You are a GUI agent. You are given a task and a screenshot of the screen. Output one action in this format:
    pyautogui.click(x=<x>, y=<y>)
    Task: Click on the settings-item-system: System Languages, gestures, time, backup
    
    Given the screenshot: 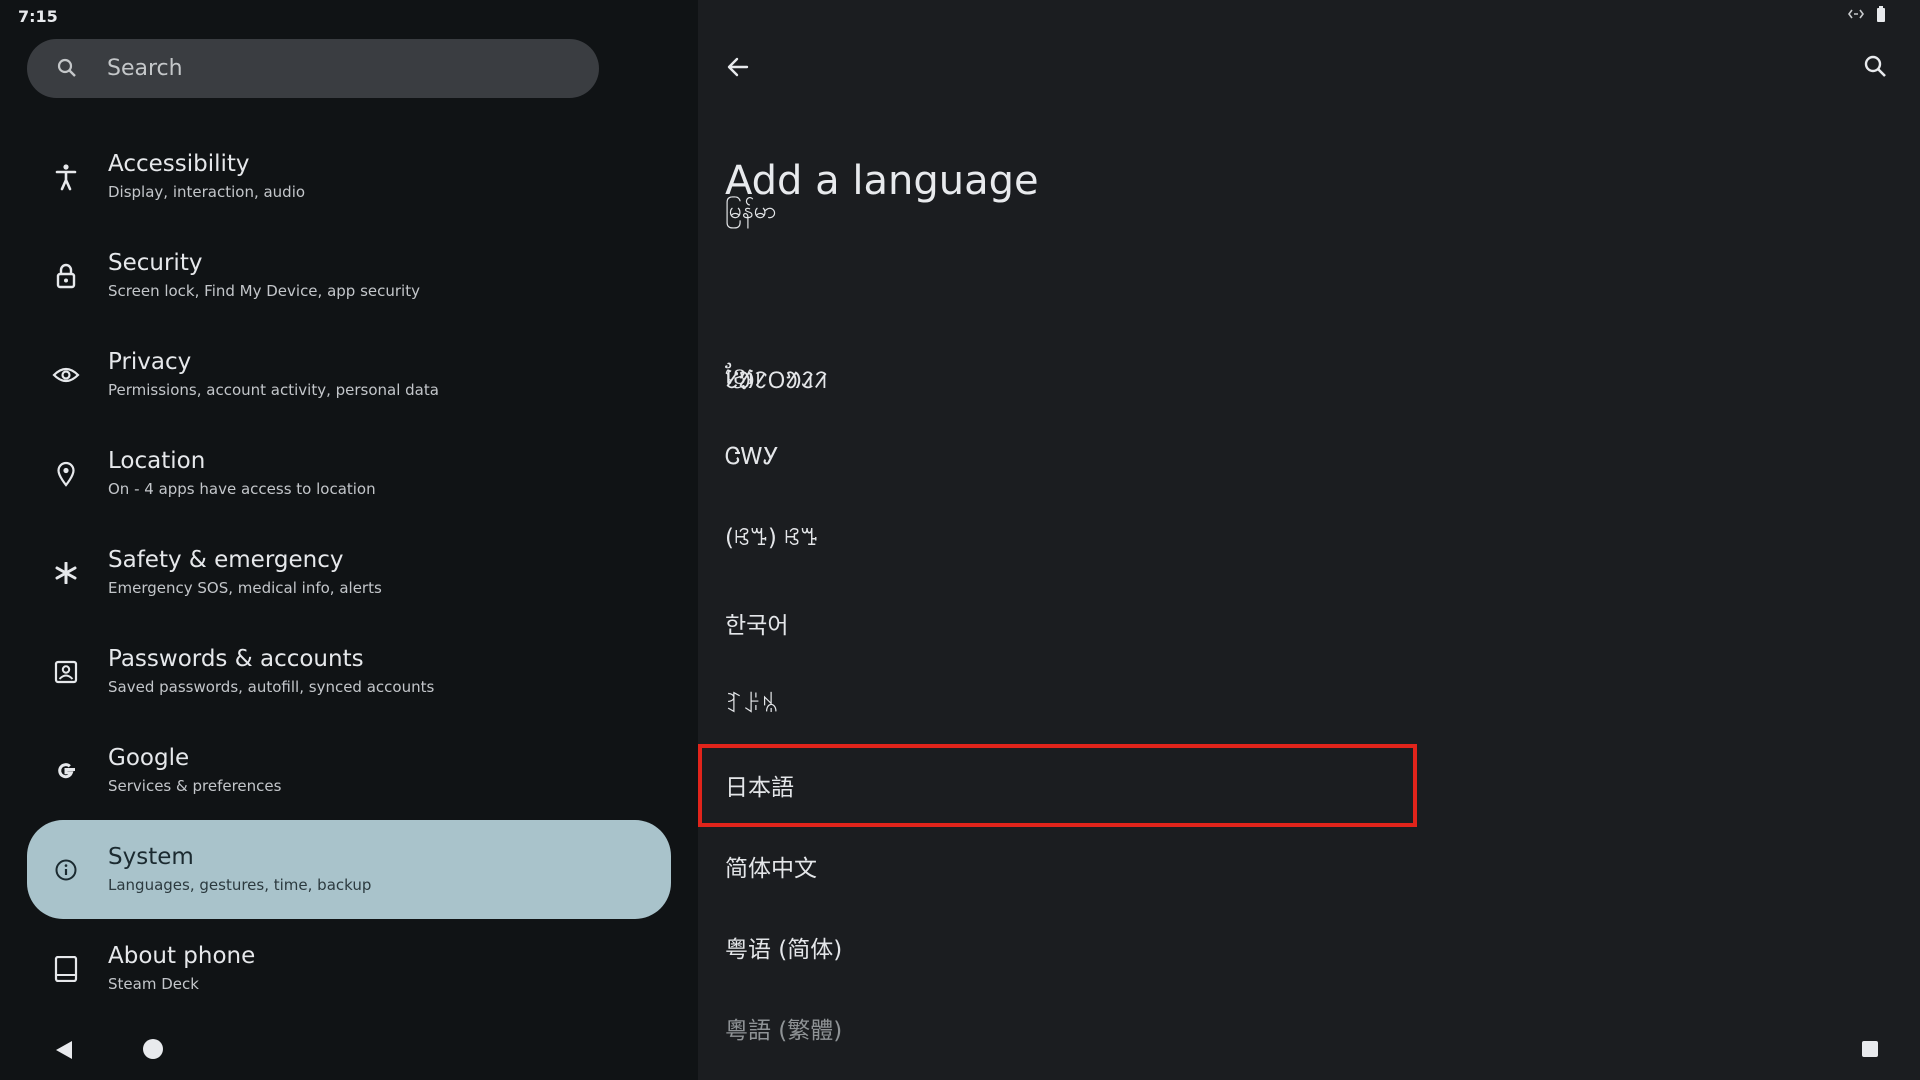 What is the action you would take?
    pyautogui.click(x=349, y=869)
    